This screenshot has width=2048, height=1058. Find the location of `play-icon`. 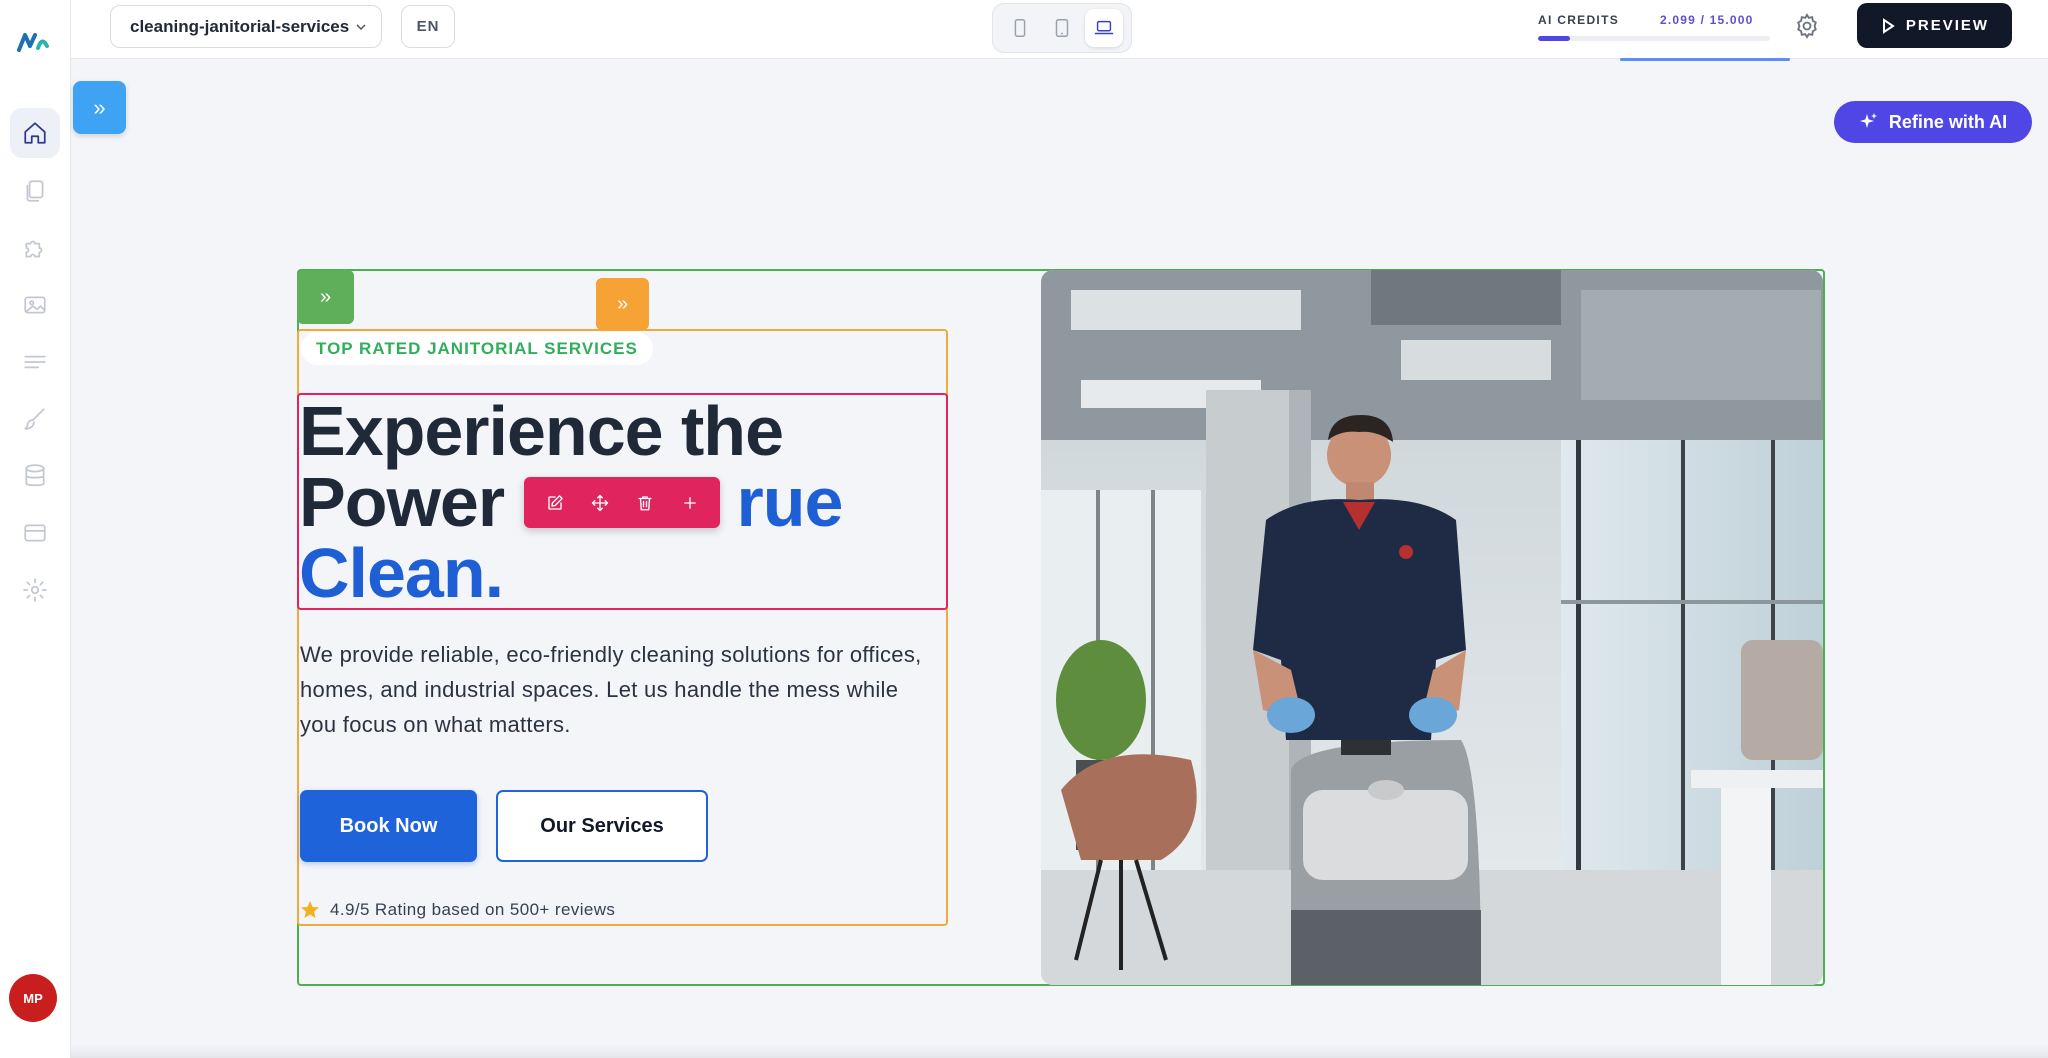

play-icon is located at coordinates (1888, 25).